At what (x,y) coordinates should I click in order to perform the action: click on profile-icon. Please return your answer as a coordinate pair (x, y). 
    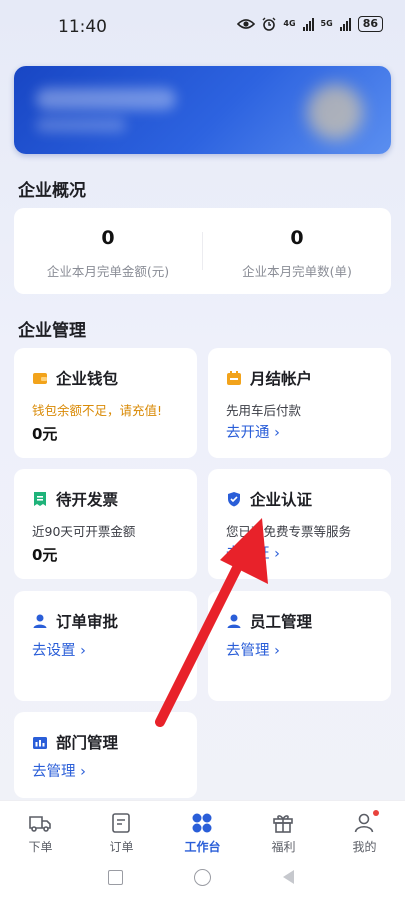
    Looking at the image, I should click on (364, 823).